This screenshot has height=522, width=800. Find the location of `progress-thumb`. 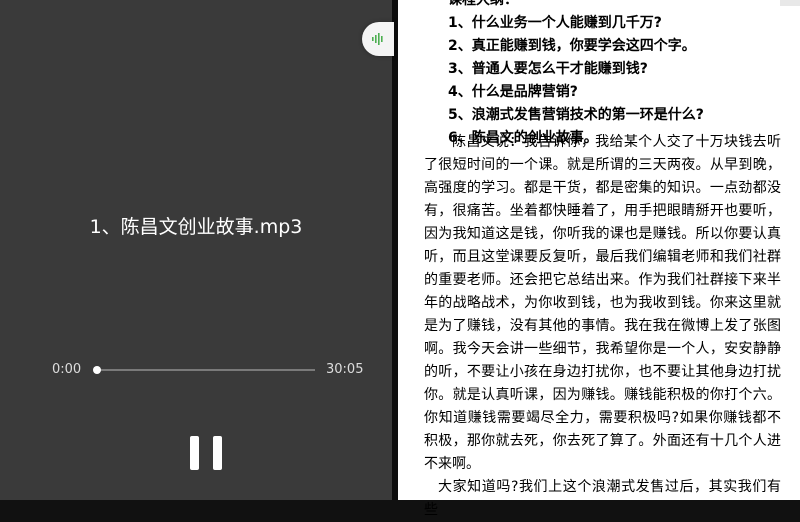

progress-thumb is located at coordinates (97, 370).